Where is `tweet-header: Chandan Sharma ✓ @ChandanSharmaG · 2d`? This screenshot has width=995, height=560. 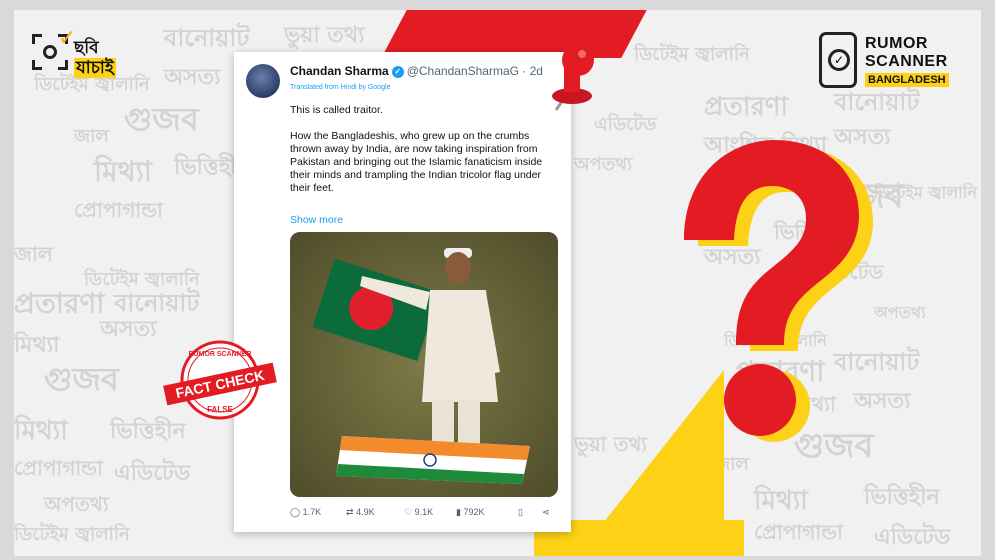 tweet-header: Chandan Sharma ✓ @ChandanSharmaG · 2d is located at coordinates (416, 71).